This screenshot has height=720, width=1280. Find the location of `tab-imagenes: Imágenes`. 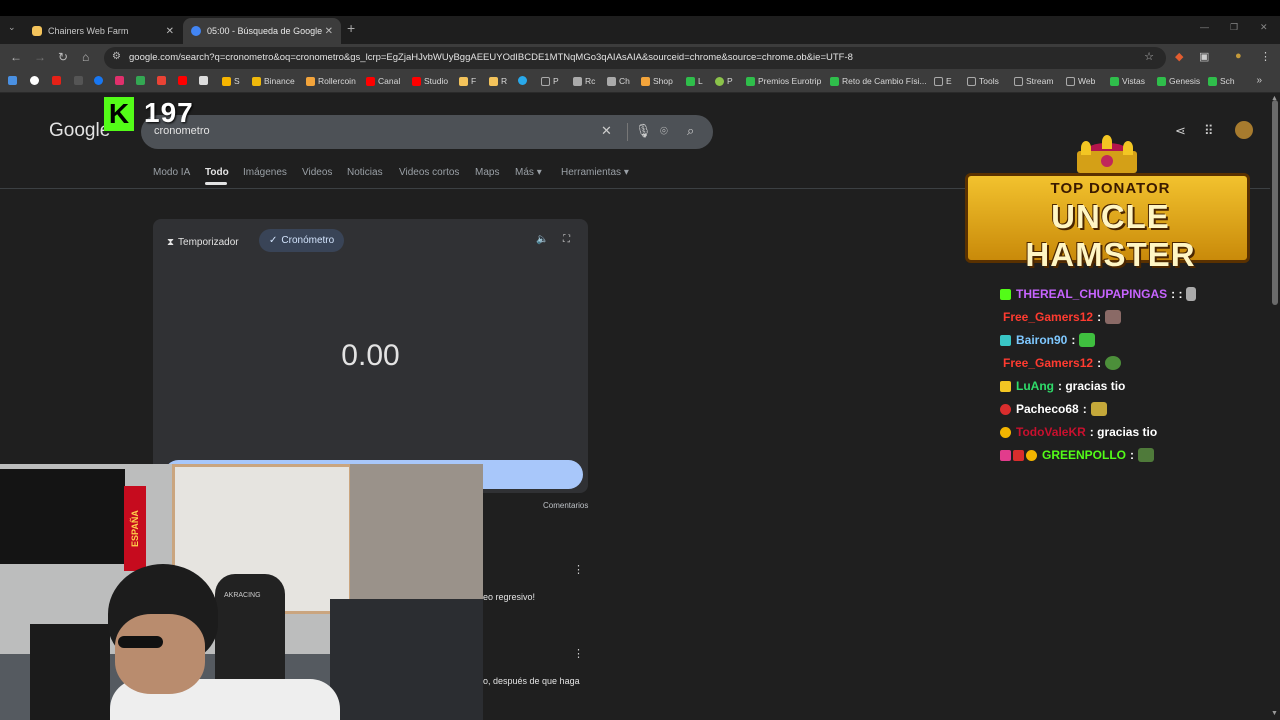

tab-imagenes: Imágenes is located at coordinates (265, 172).